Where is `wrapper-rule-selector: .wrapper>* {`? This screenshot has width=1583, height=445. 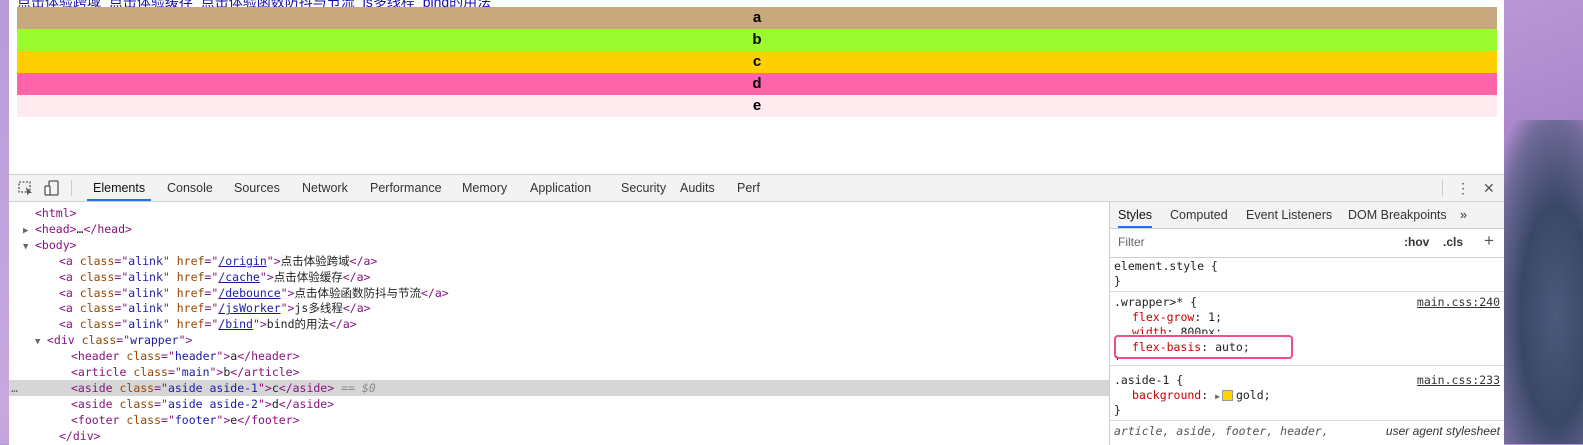 wrapper-rule-selector: .wrapper>* { is located at coordinates (1155, 302).